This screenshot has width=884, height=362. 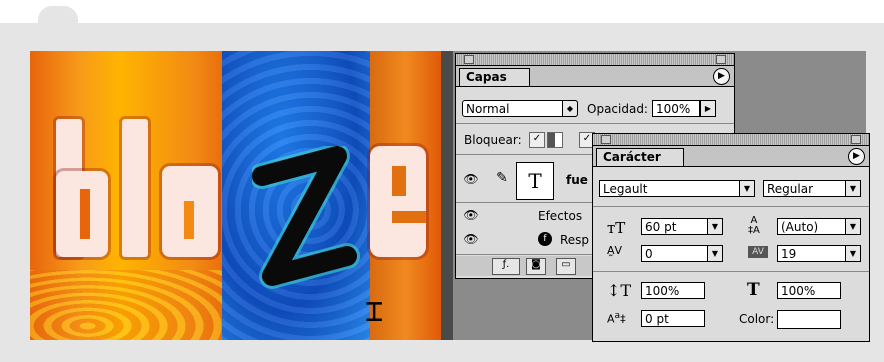 I want to click on vertical-scale-icon: ↕T, so click(x=619, y=290).